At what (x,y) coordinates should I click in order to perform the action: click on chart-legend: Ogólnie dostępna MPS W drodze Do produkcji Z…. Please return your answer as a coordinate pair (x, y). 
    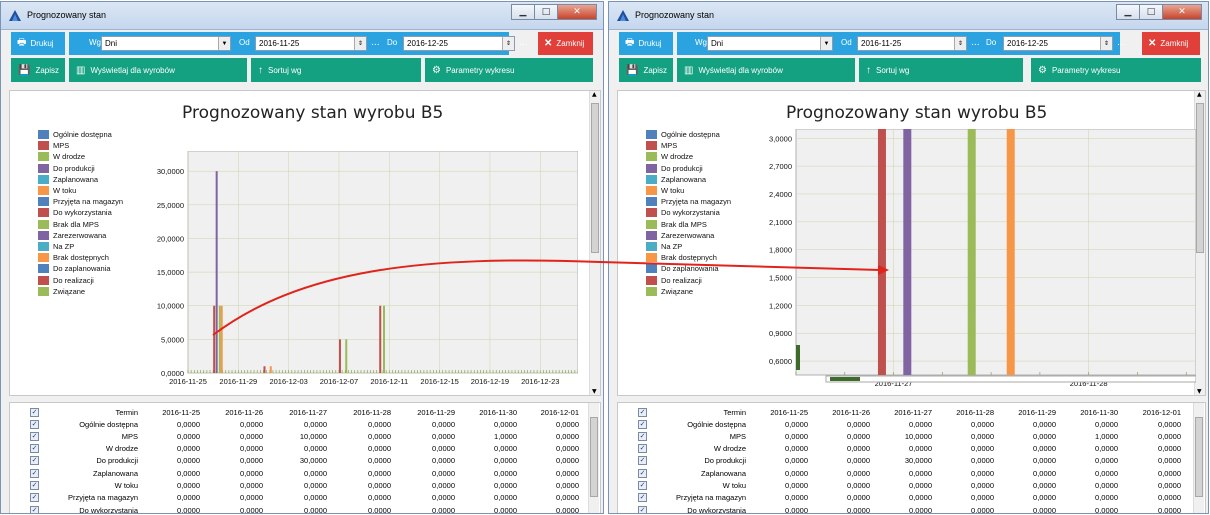
    Looking at the image, I should click on (80, 213).